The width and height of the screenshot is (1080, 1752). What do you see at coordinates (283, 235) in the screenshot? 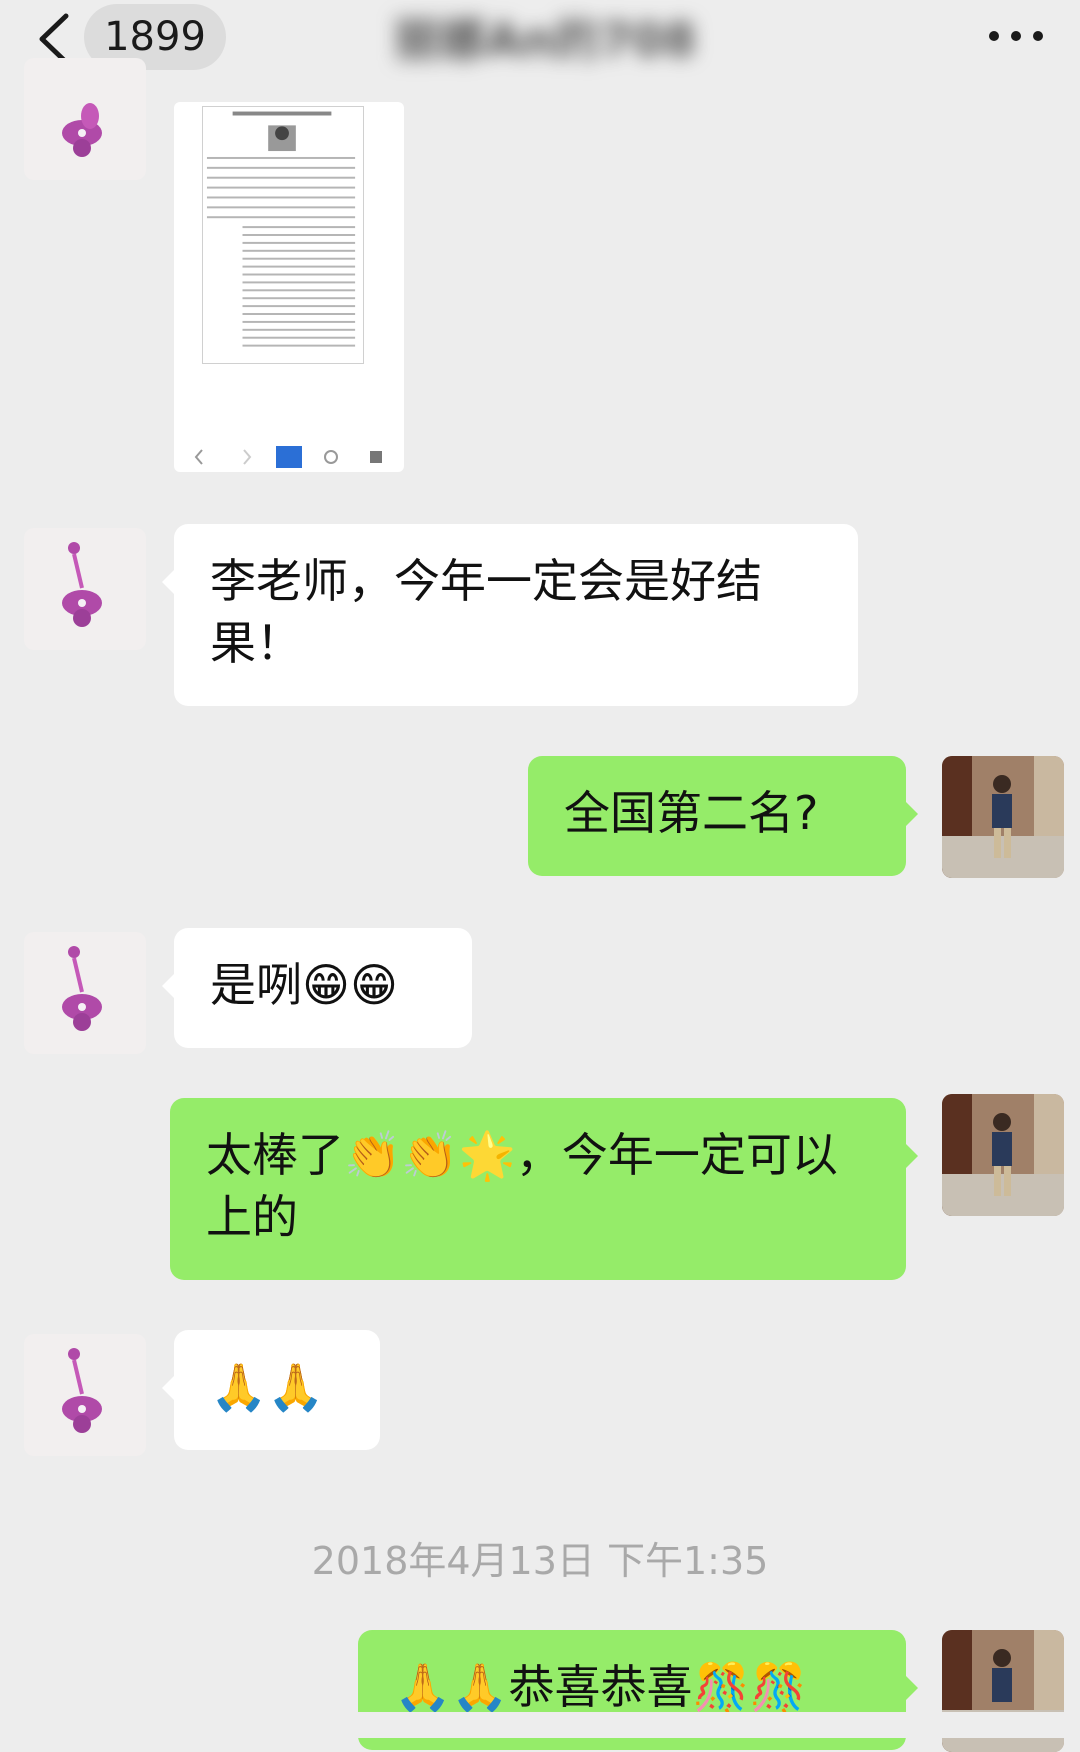
I see `document-page-preview` at bounding box center [283, 235].